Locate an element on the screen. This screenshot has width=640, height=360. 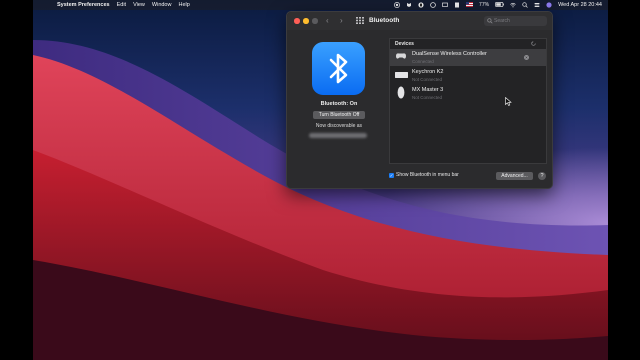
search-icon is located at coordinates (490, 21).